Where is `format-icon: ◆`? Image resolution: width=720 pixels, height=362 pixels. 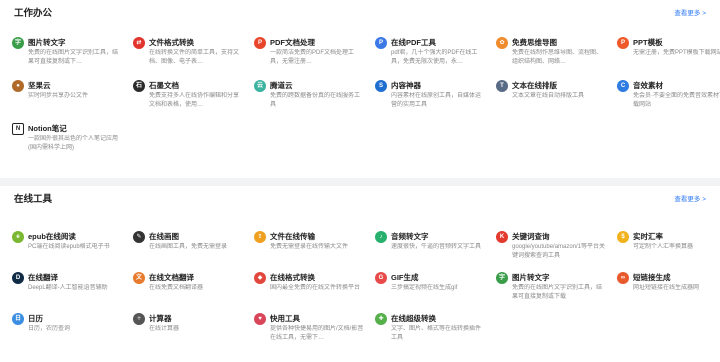 format-icon: ◆ is located at coordinates (260, 278).